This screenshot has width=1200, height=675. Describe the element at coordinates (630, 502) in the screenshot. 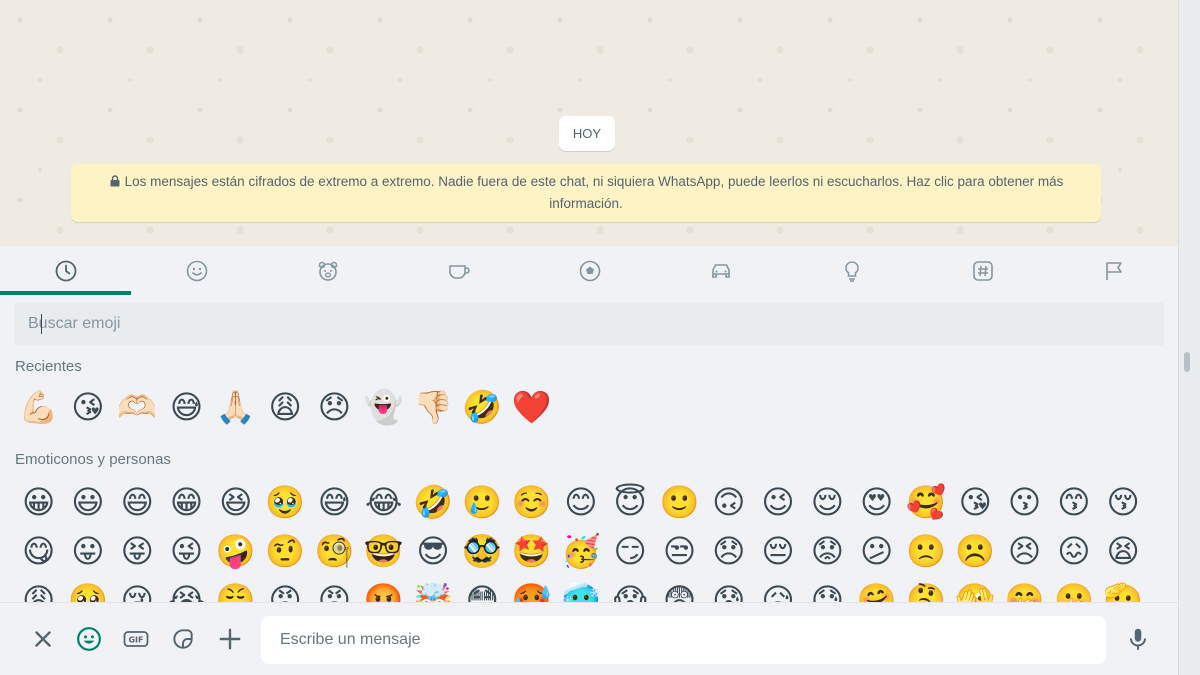

I see `emoji-button: 😇` at that location.